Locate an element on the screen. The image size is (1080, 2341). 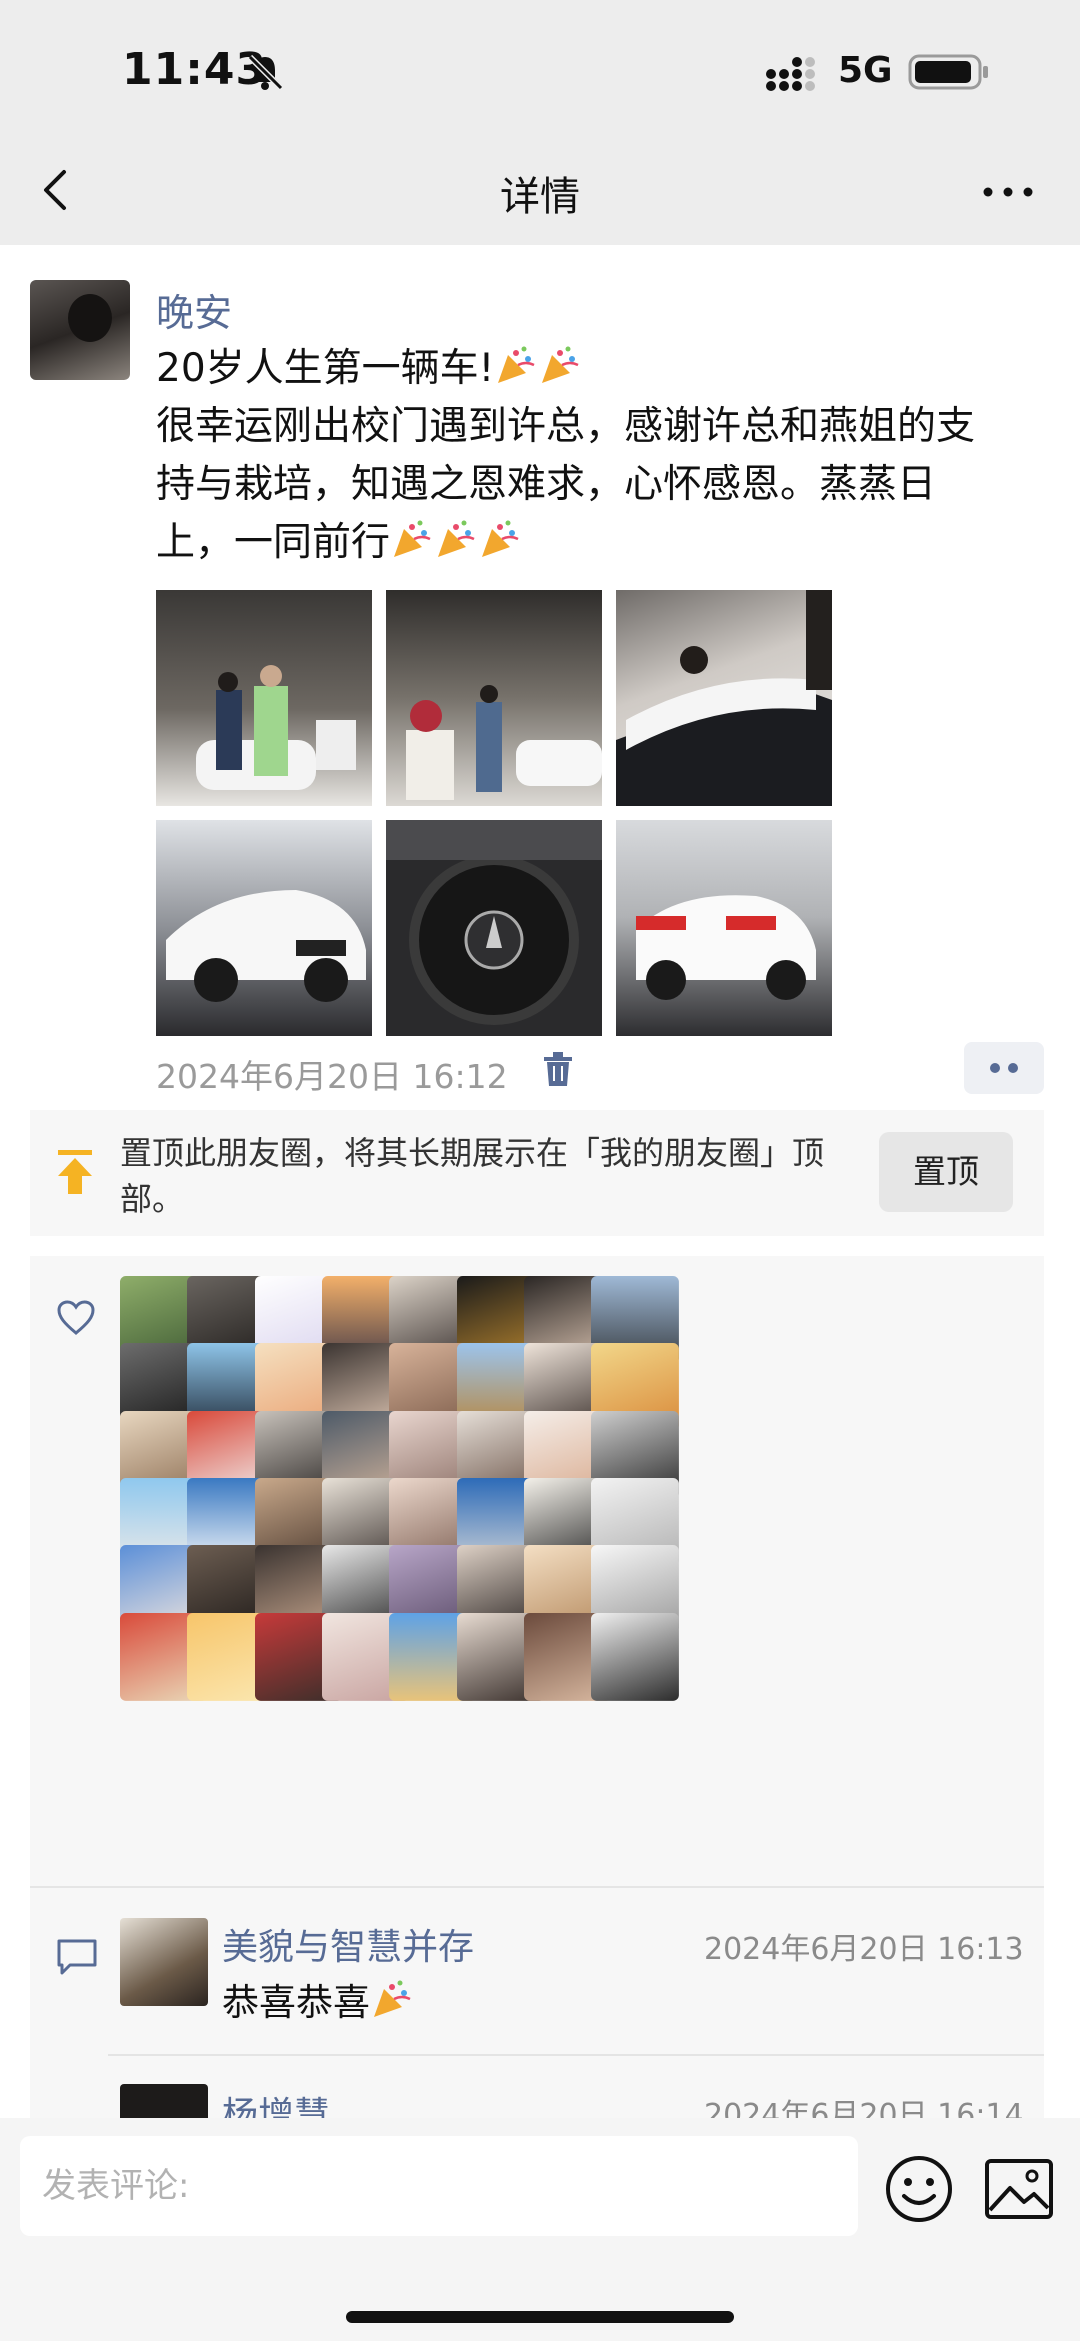
dots-icon is located at coordinates (1004, 1068).